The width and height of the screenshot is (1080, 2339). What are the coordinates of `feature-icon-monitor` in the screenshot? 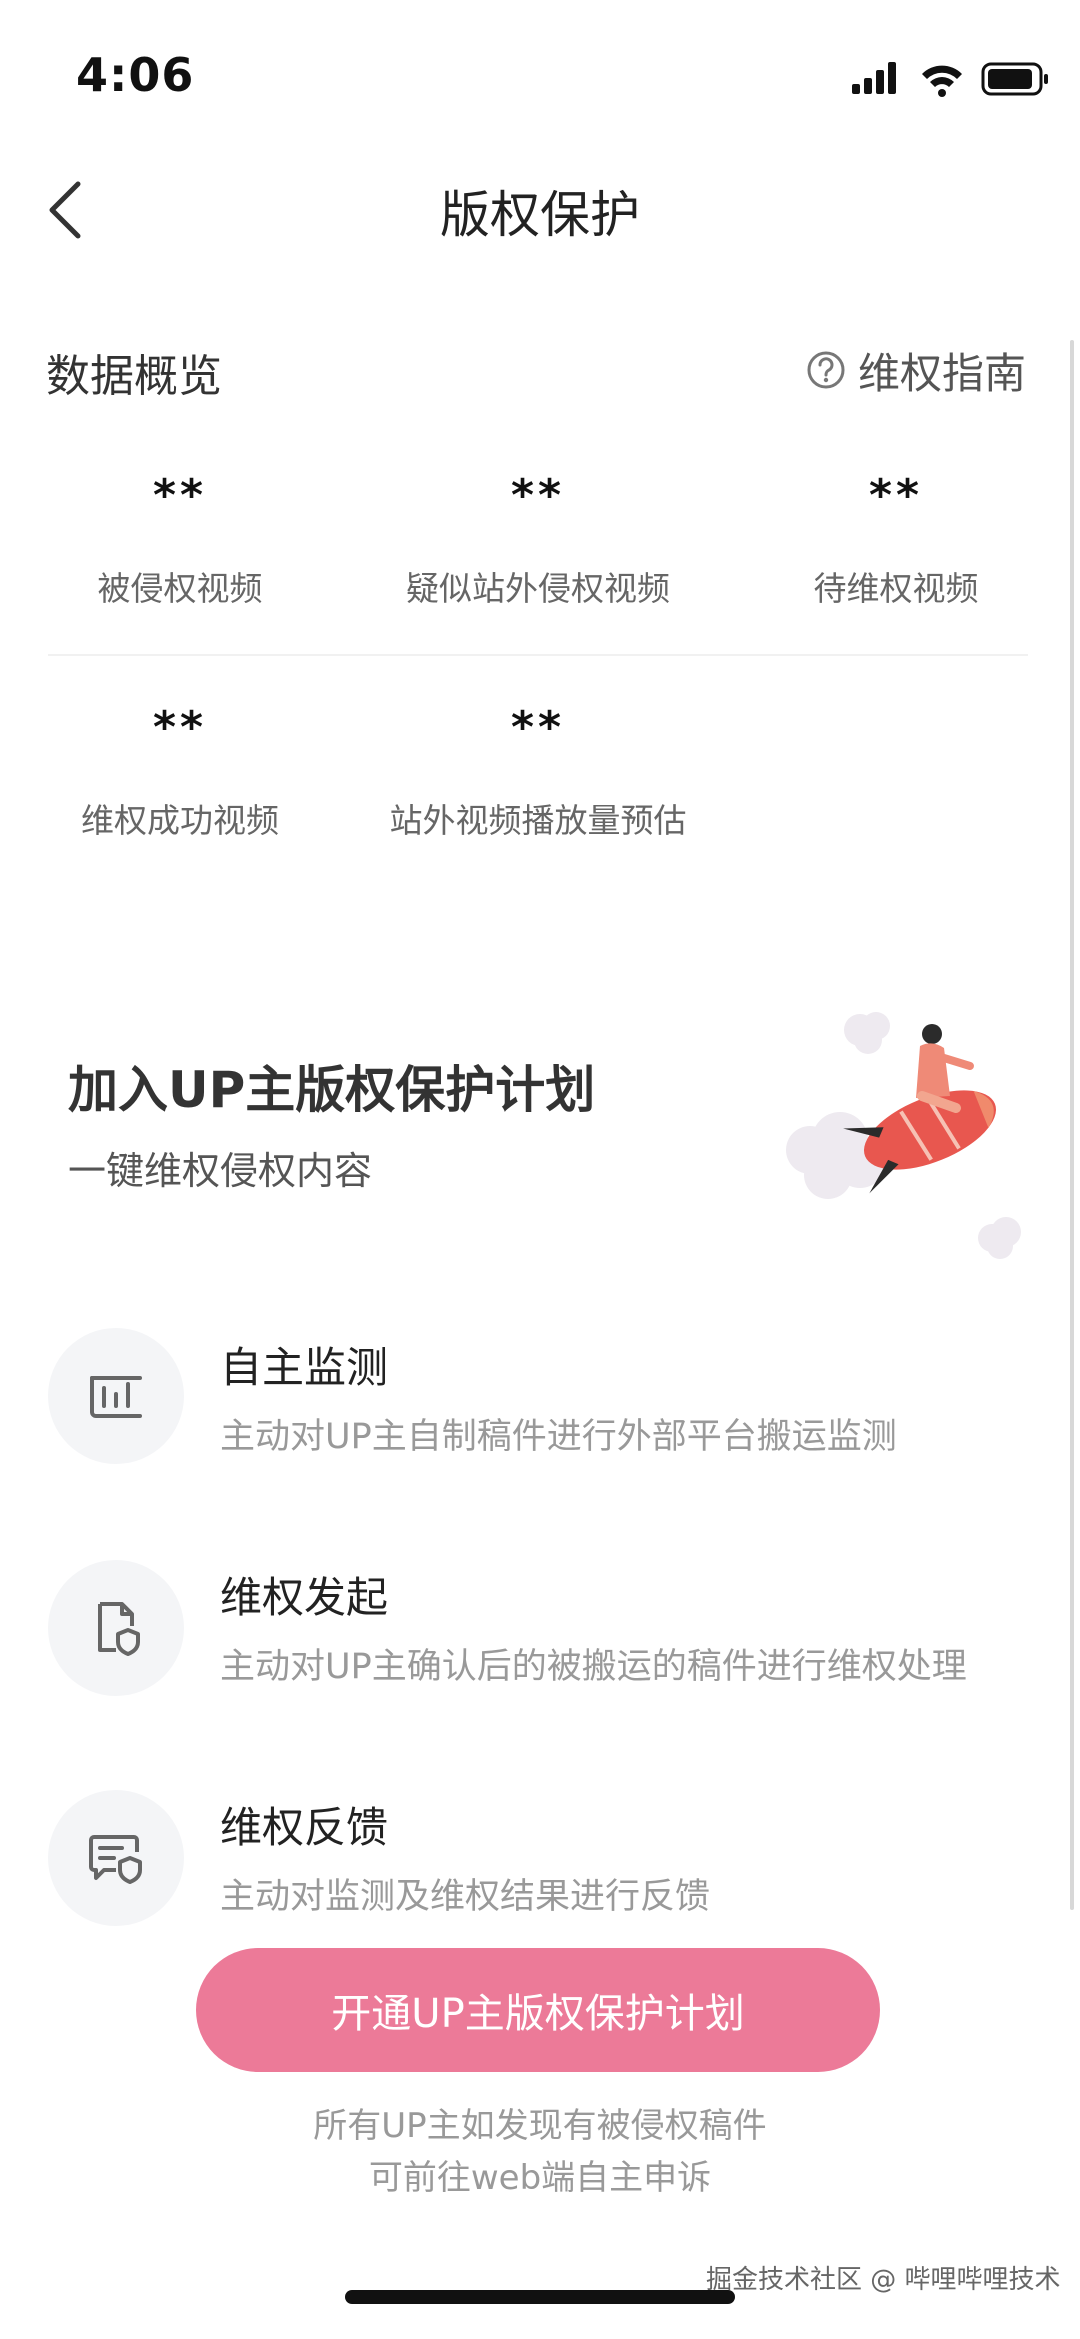 It's located at (116, 1396).